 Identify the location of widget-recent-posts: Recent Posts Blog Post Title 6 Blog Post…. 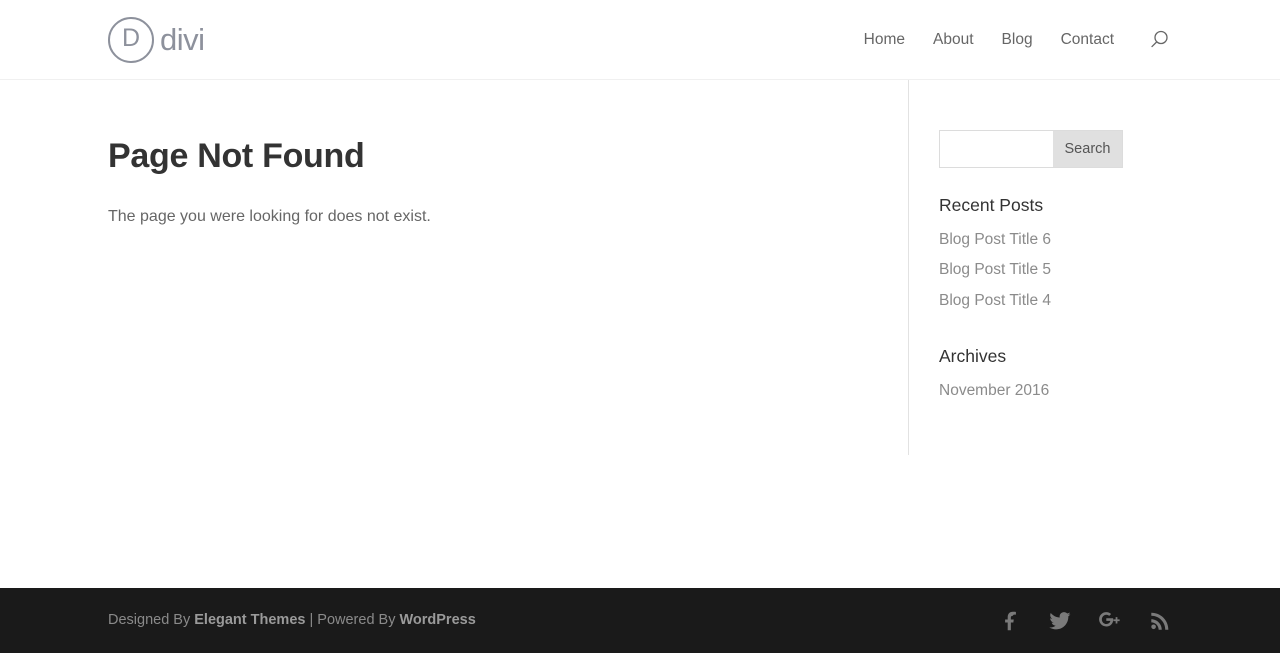
(1043, 253).